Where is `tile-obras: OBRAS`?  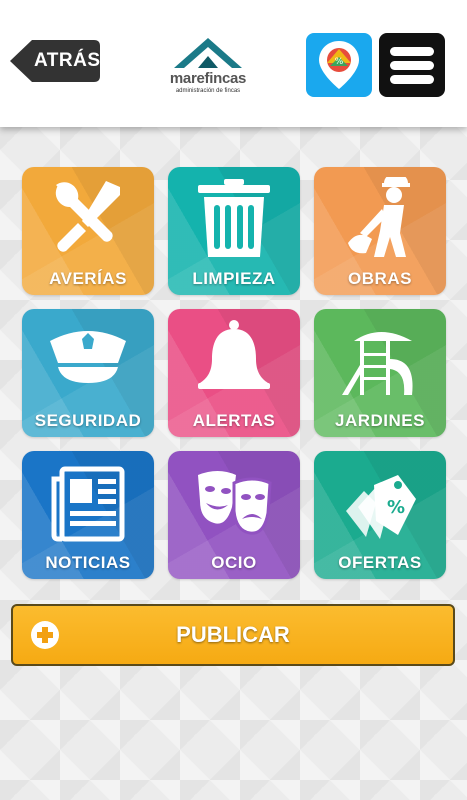 tile-obras: OBRAS is located at coordinates (380, 231).